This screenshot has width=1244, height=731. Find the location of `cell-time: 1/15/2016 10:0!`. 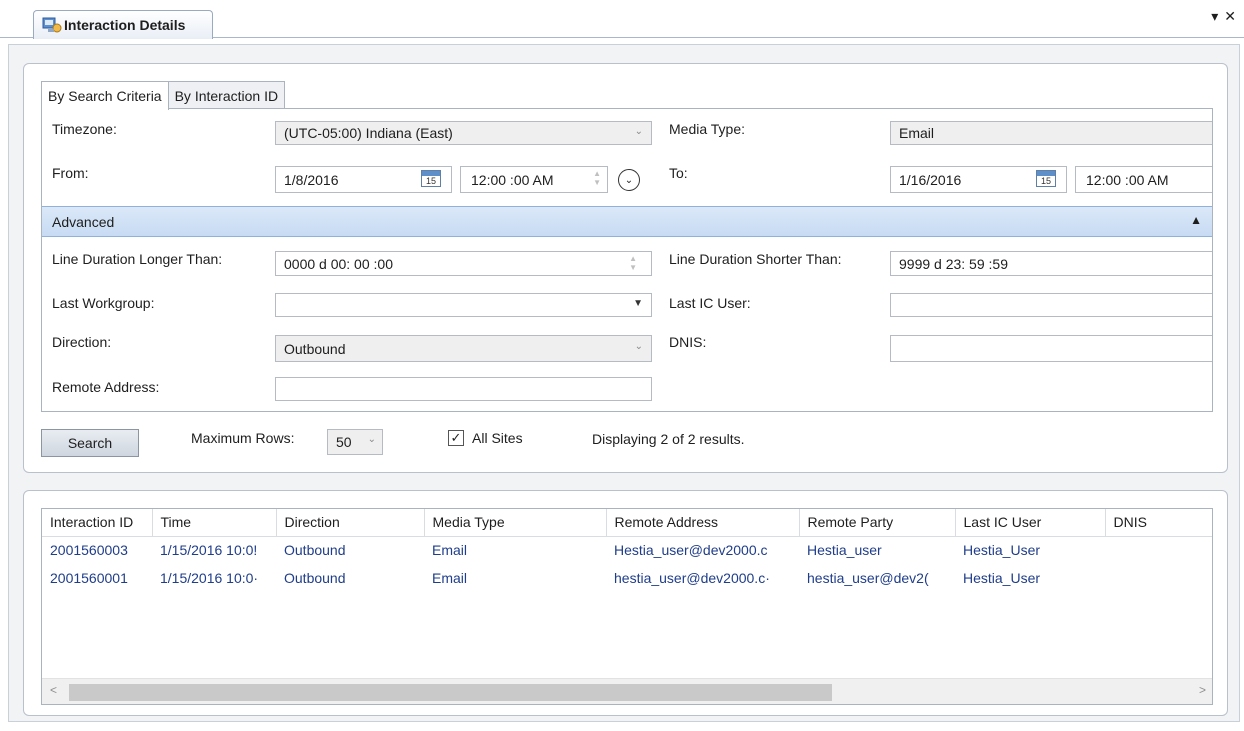

cell-time: 1/15/2016 10:0! is located at coordinates (209, 550).